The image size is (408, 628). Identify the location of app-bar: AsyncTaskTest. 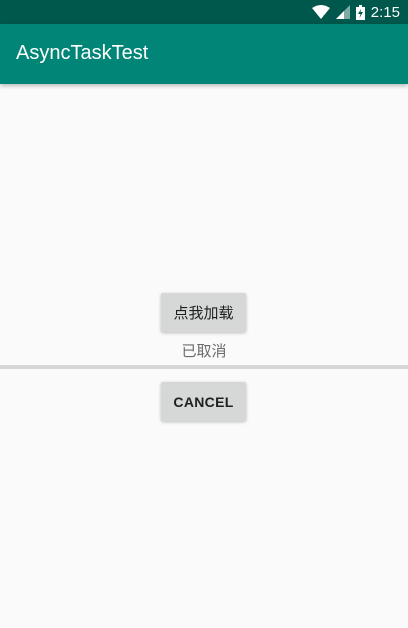
(204, 54).